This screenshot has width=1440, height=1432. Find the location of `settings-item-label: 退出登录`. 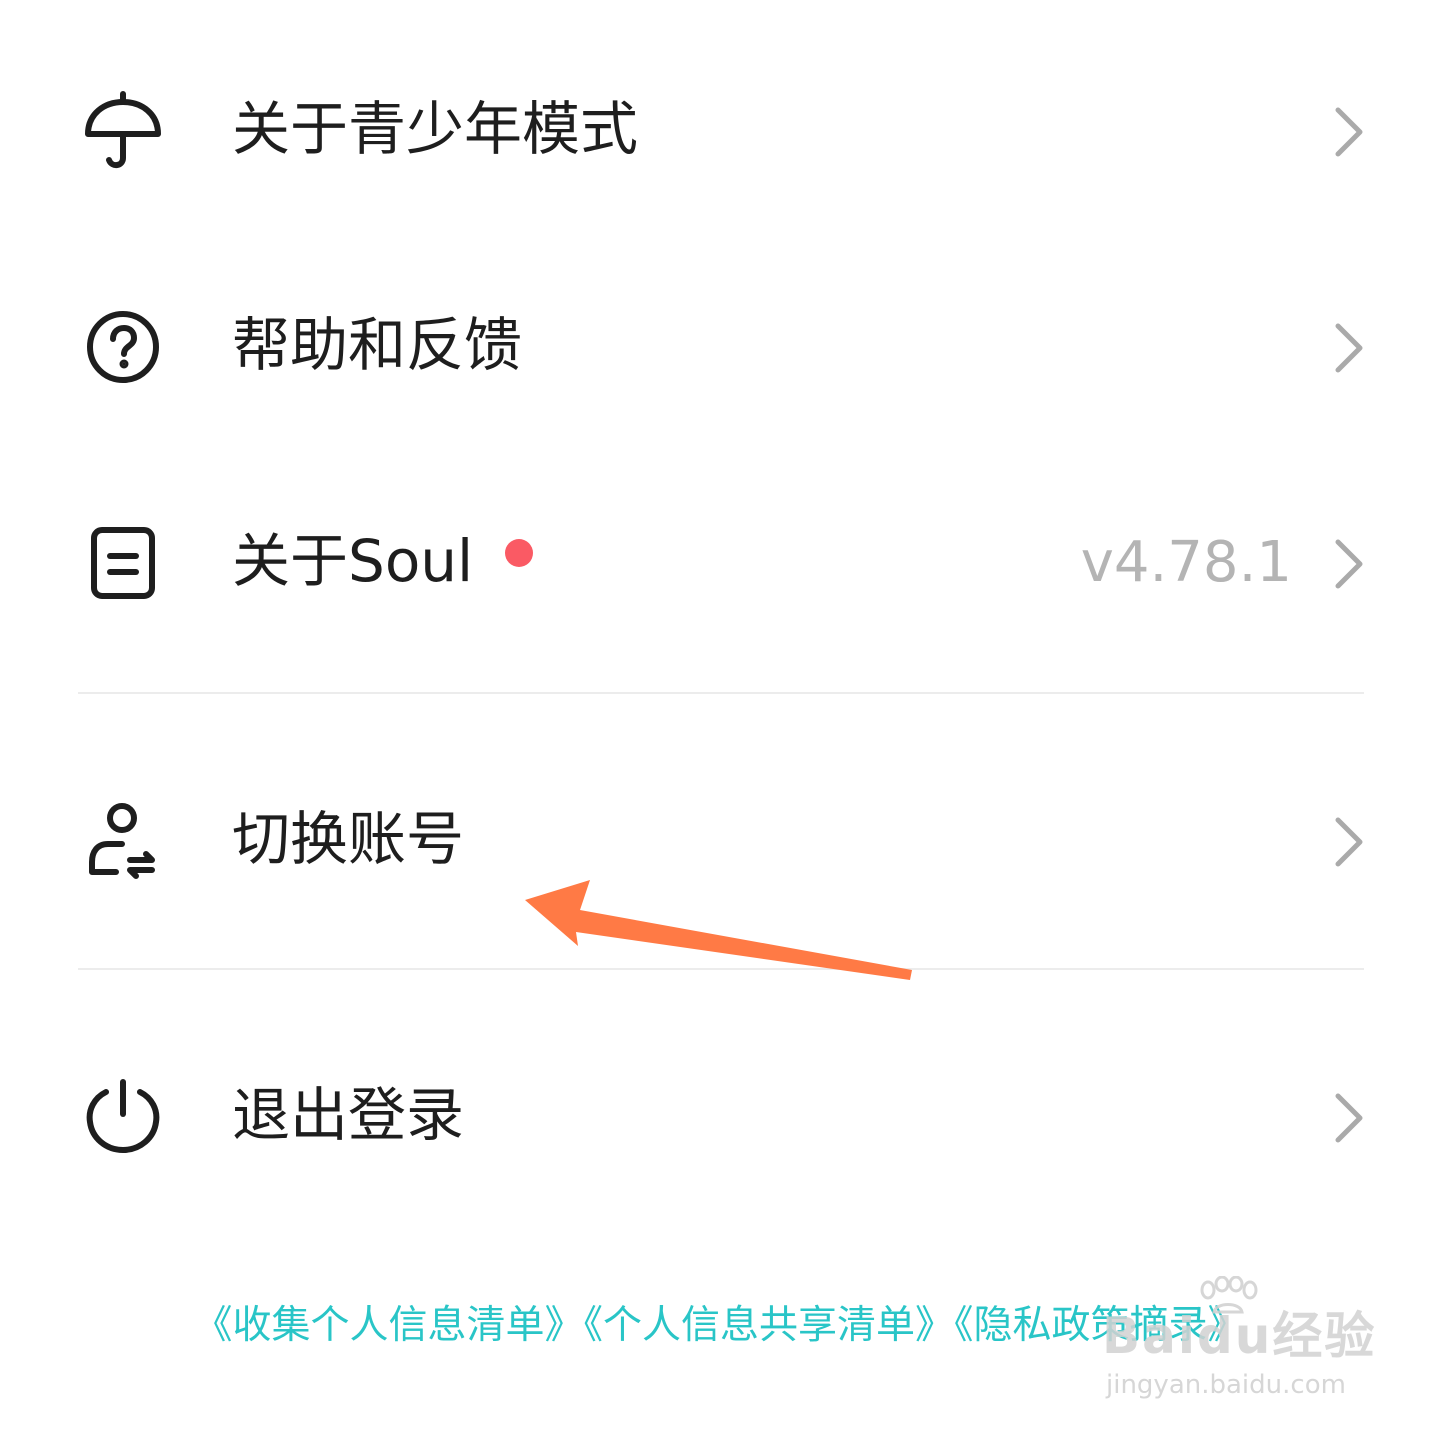

settings-item-label: 退出登录 is located at coordinates (348, 1115).